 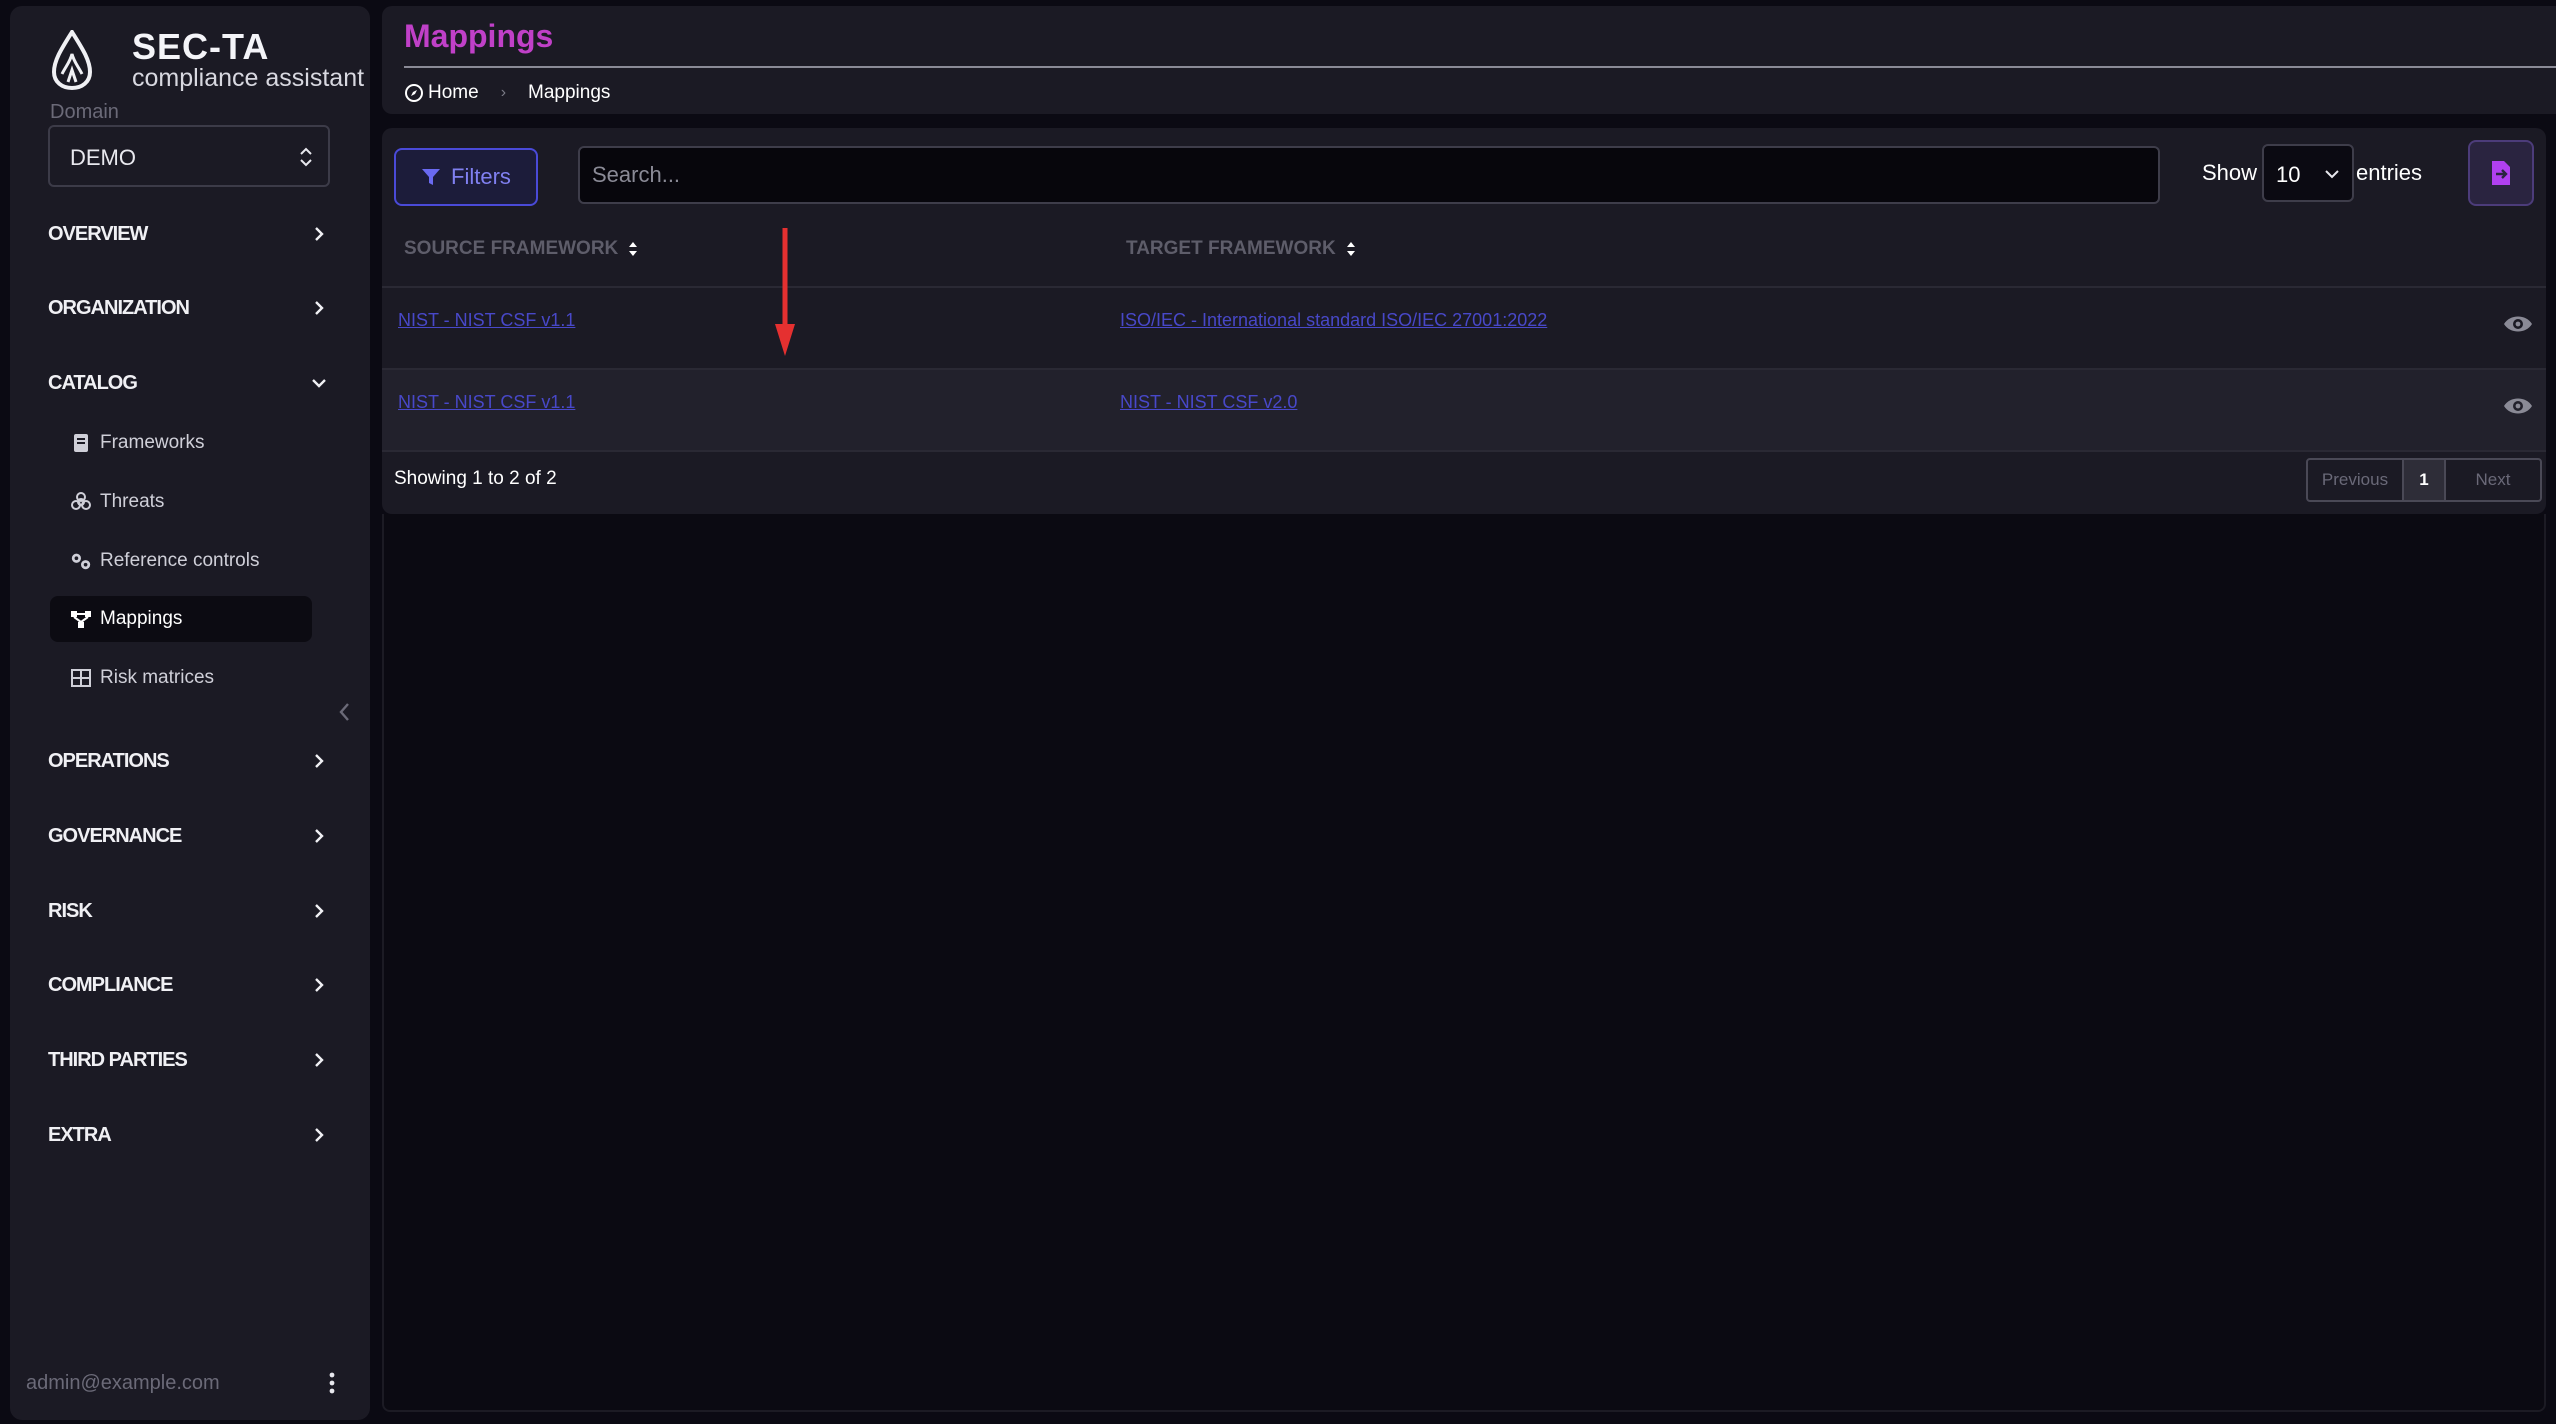 What do you see at coordinates (81, 561) in the screenshot?
I see `gears-icon` at bounding box center [81, 561].